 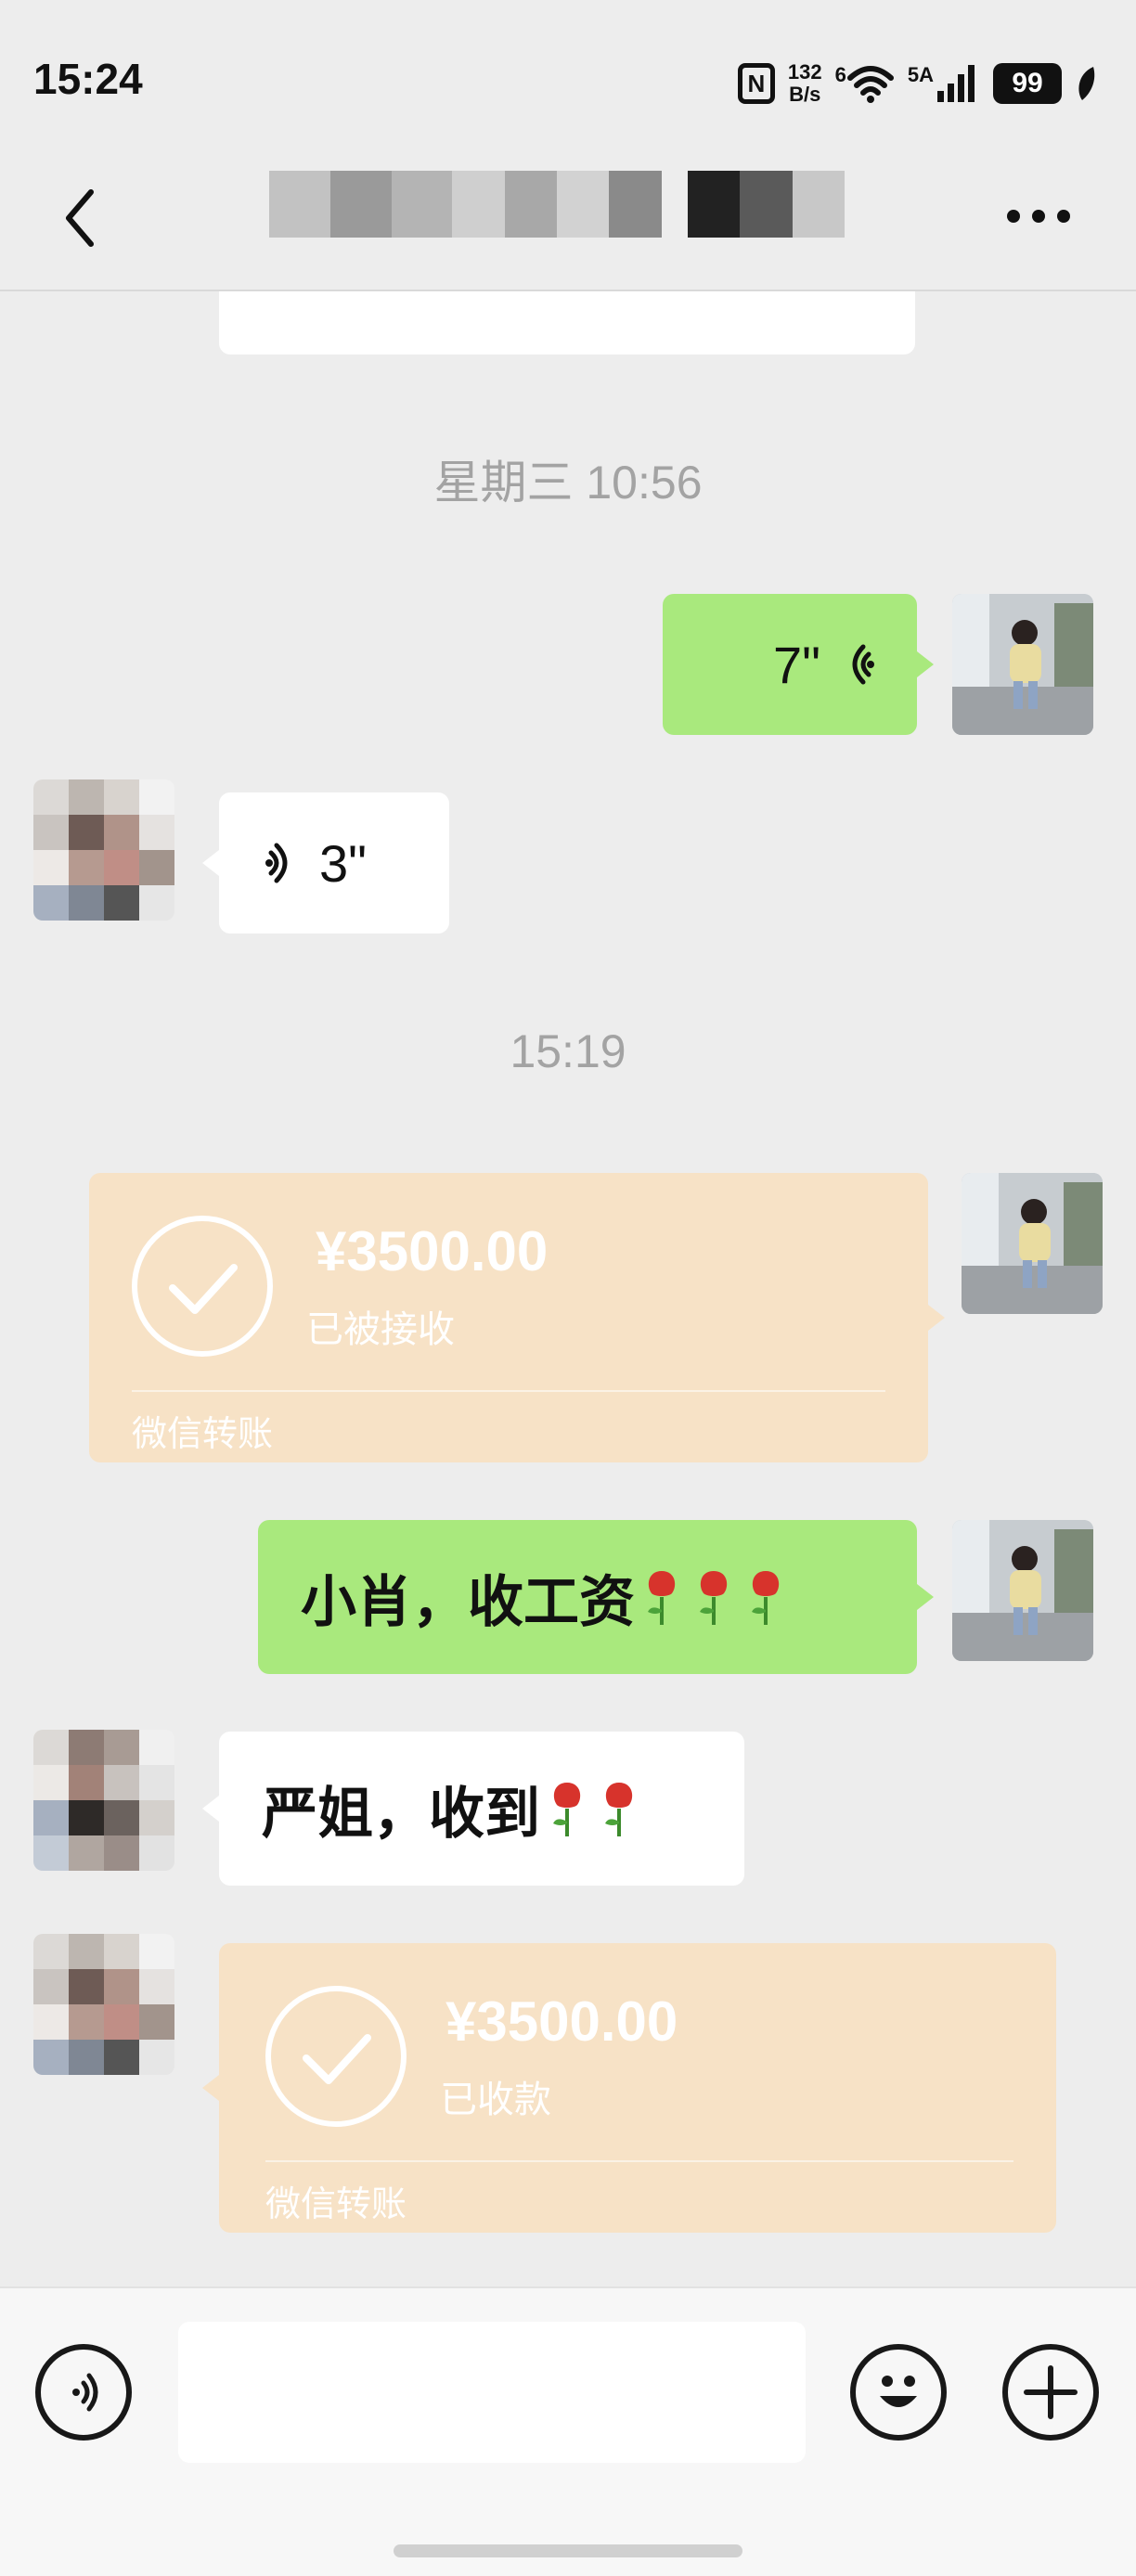 I want to click on back-button, so click(x=80, y=218).